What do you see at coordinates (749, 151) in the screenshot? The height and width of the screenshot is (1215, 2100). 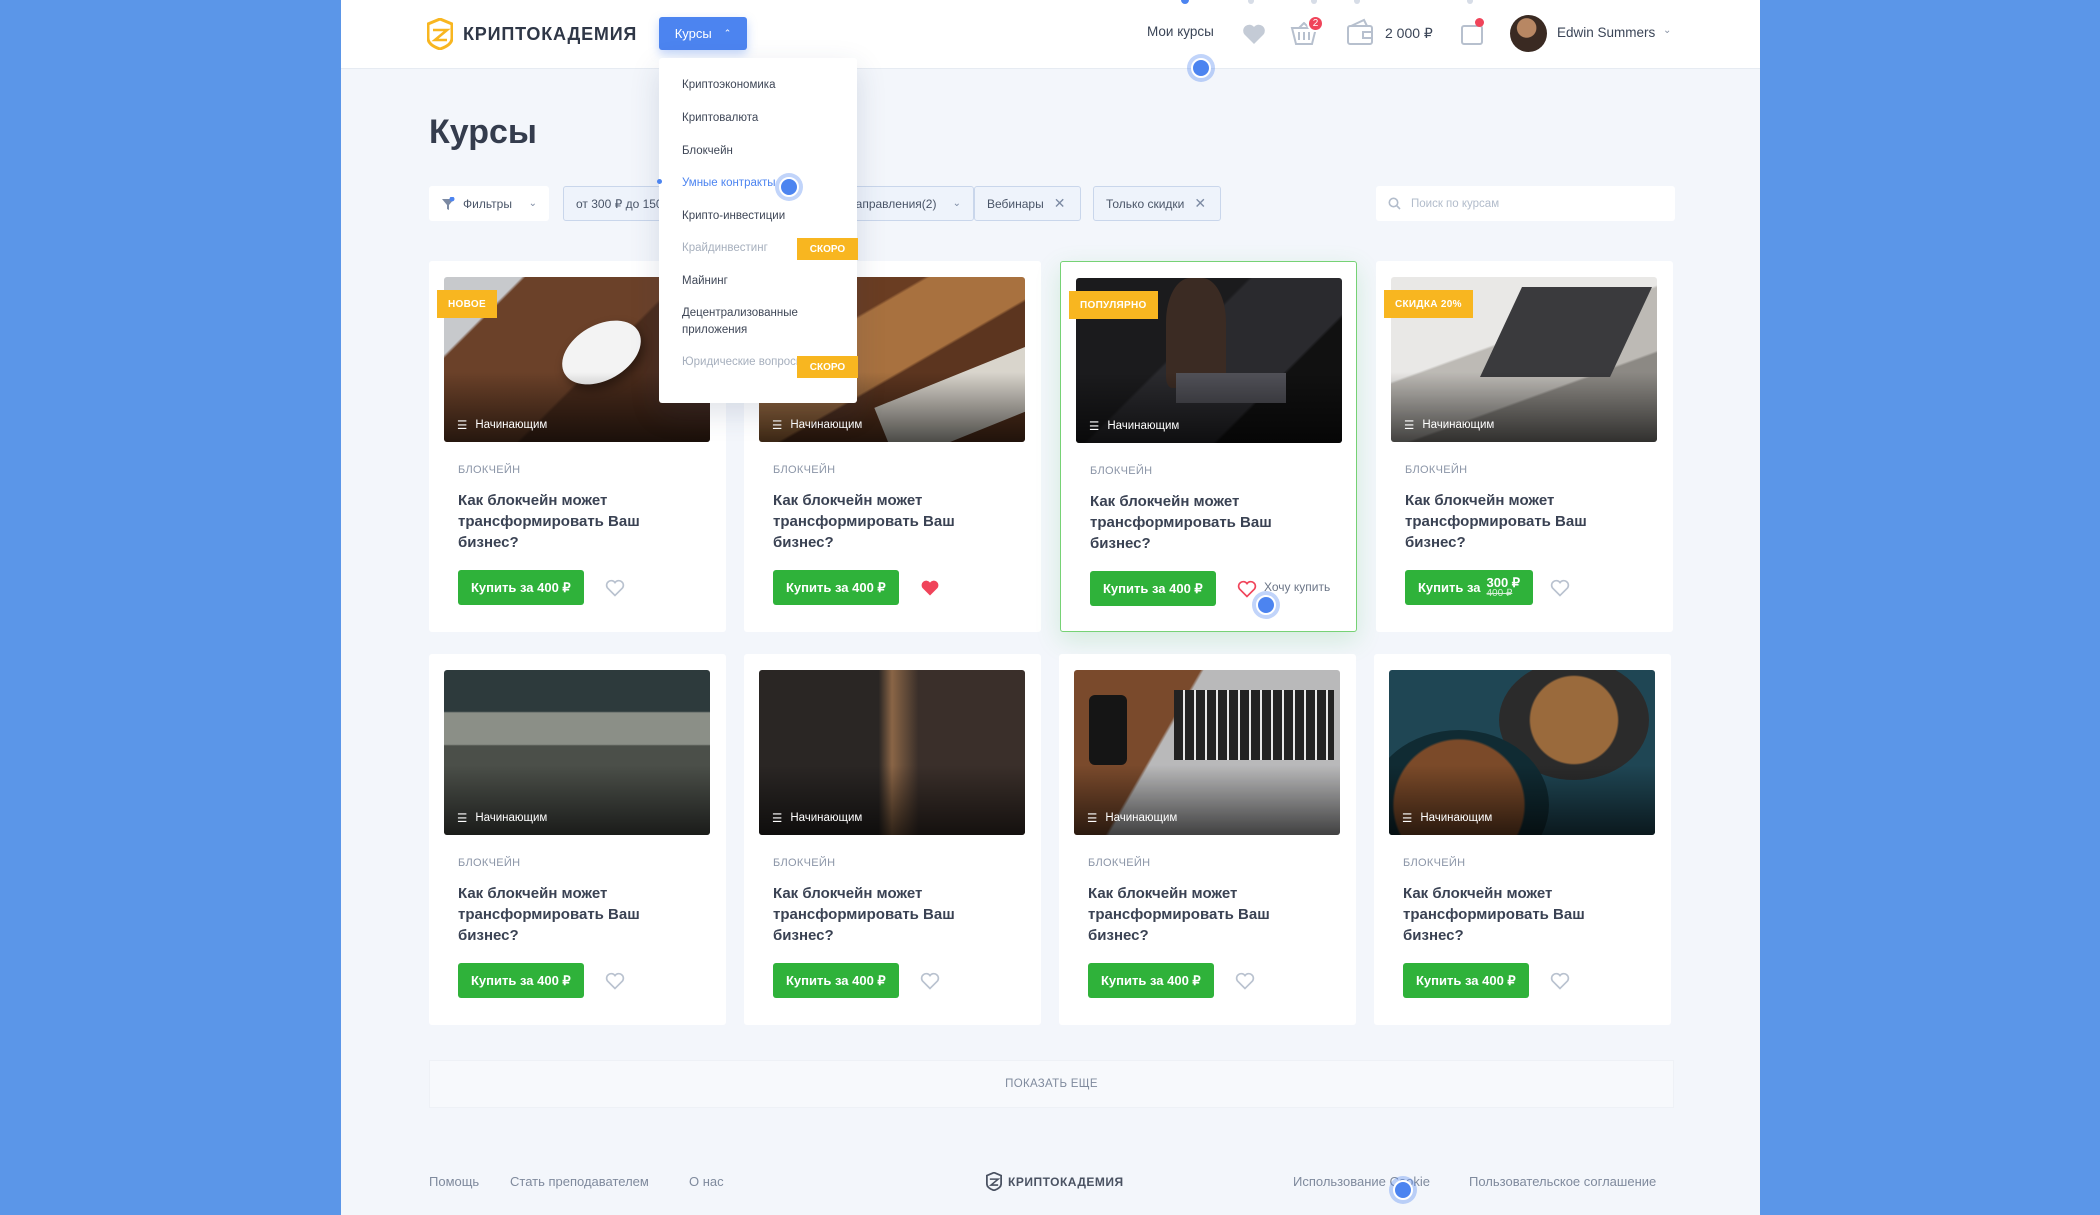 I see `menu-item: Блокчейн` at bounding box center [749, 151].